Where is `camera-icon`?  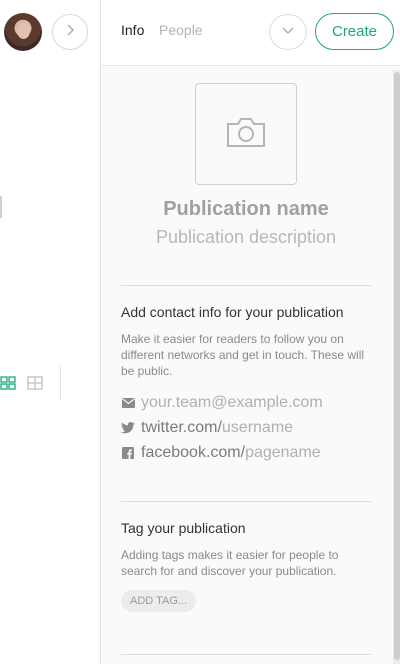
camera-icon is located at coordinates (246, 134).